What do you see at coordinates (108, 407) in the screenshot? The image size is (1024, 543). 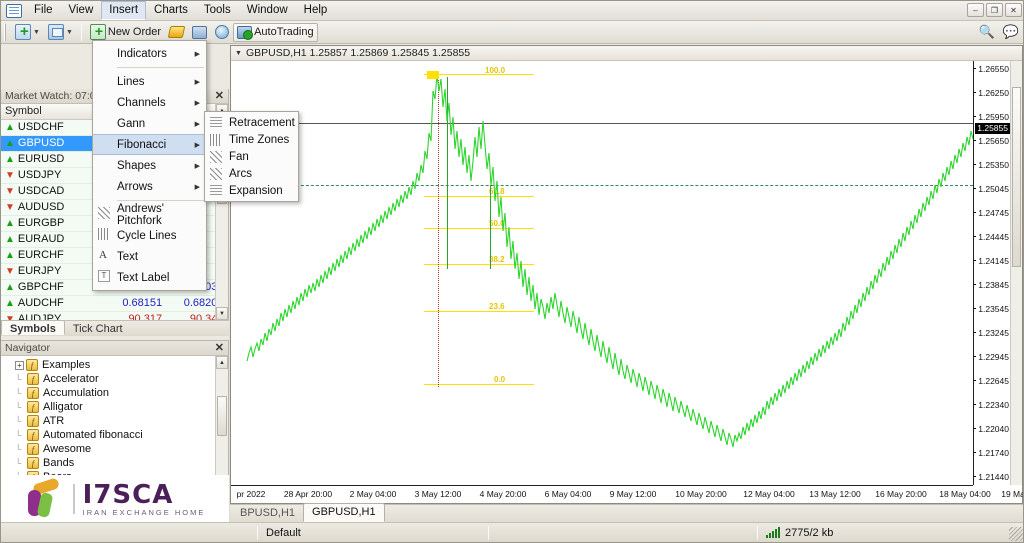 I see `list-item: └ f Alligator` at bounding box center [108, 407].